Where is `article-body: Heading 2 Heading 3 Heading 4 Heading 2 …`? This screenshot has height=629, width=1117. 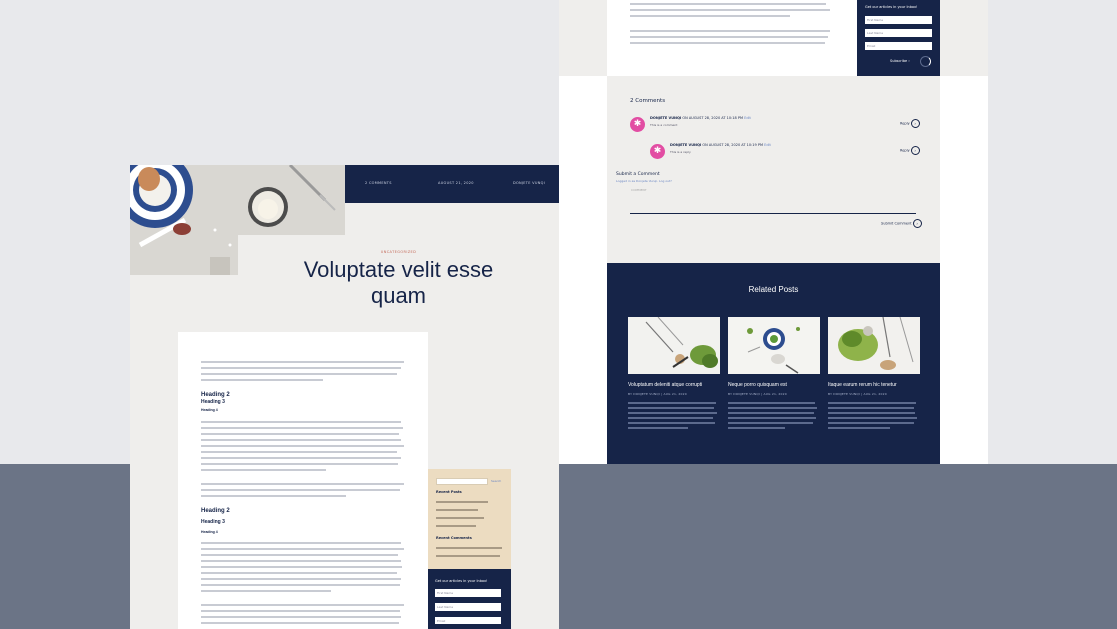
article-body: Heading 2 Heading 3 Heading 4 Heading 2 … is located at coordinates (303, 480).